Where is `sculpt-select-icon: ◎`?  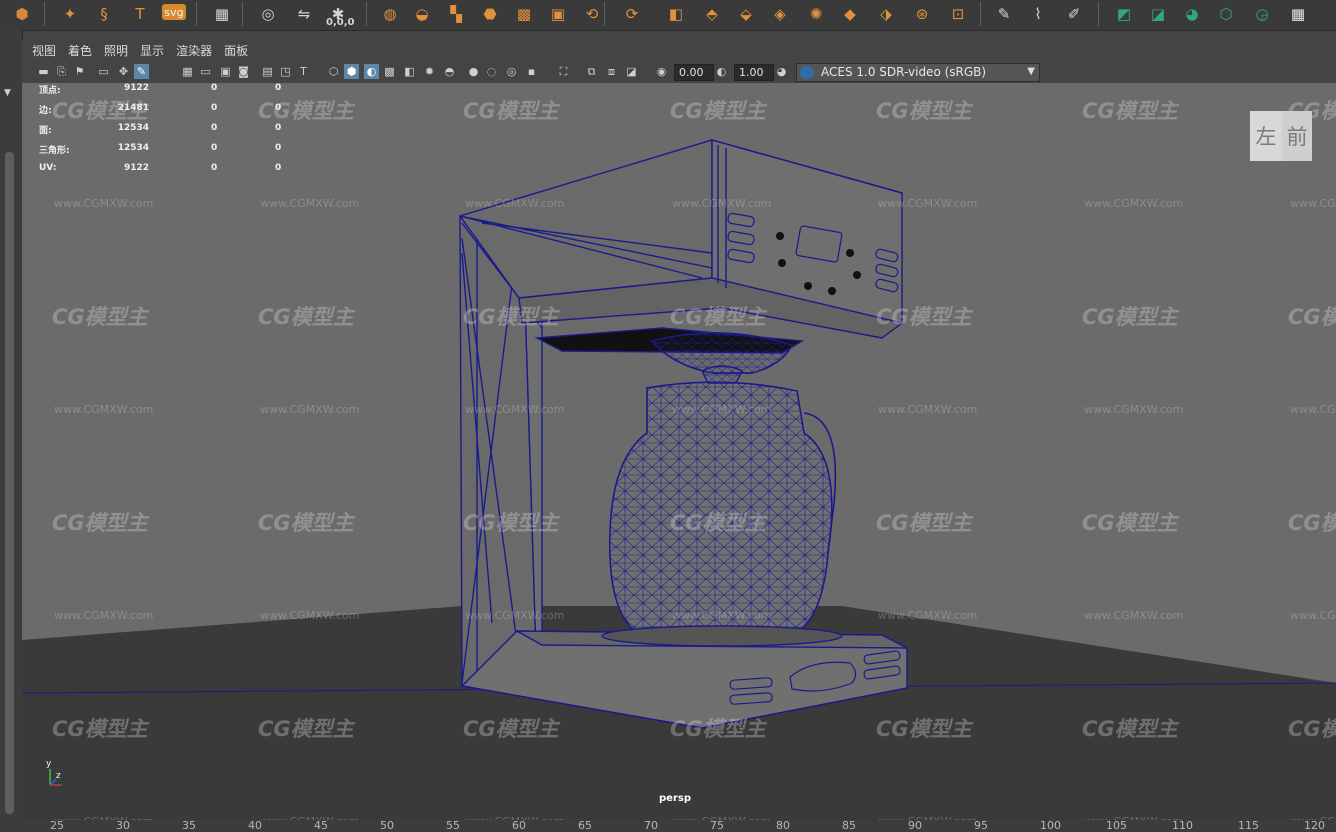 sculpt-select-icon: ◎ is located at coordinates (268, 14).